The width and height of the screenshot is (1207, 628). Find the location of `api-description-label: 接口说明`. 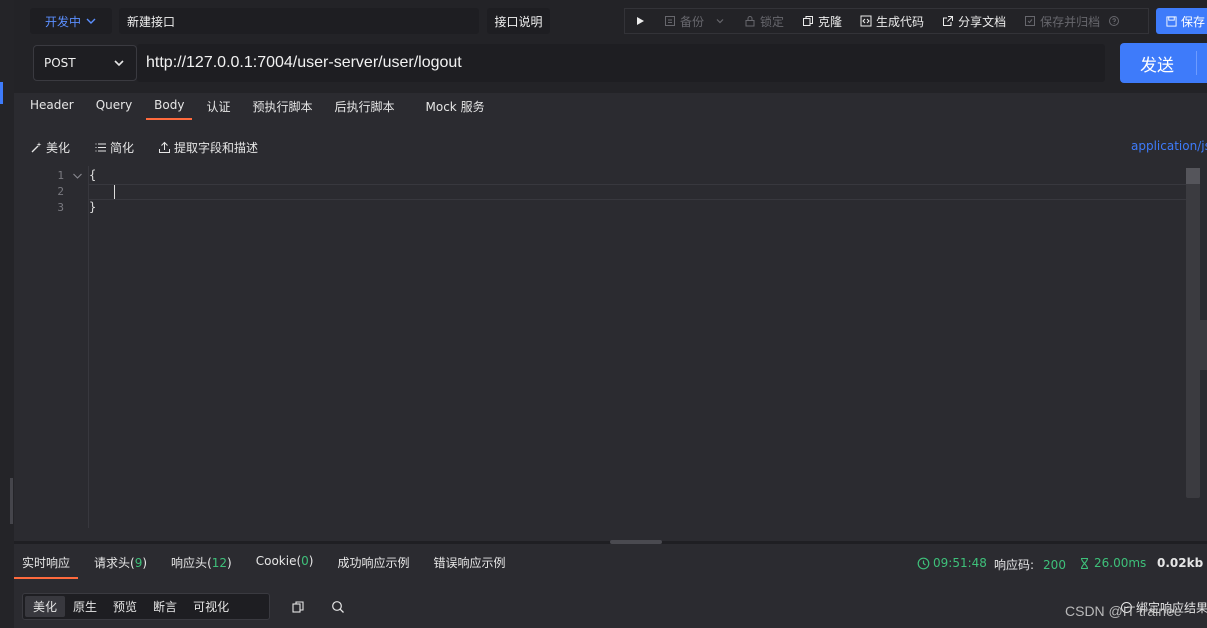

api-description-label: 接口说明 is located at coordinates (518, 21).